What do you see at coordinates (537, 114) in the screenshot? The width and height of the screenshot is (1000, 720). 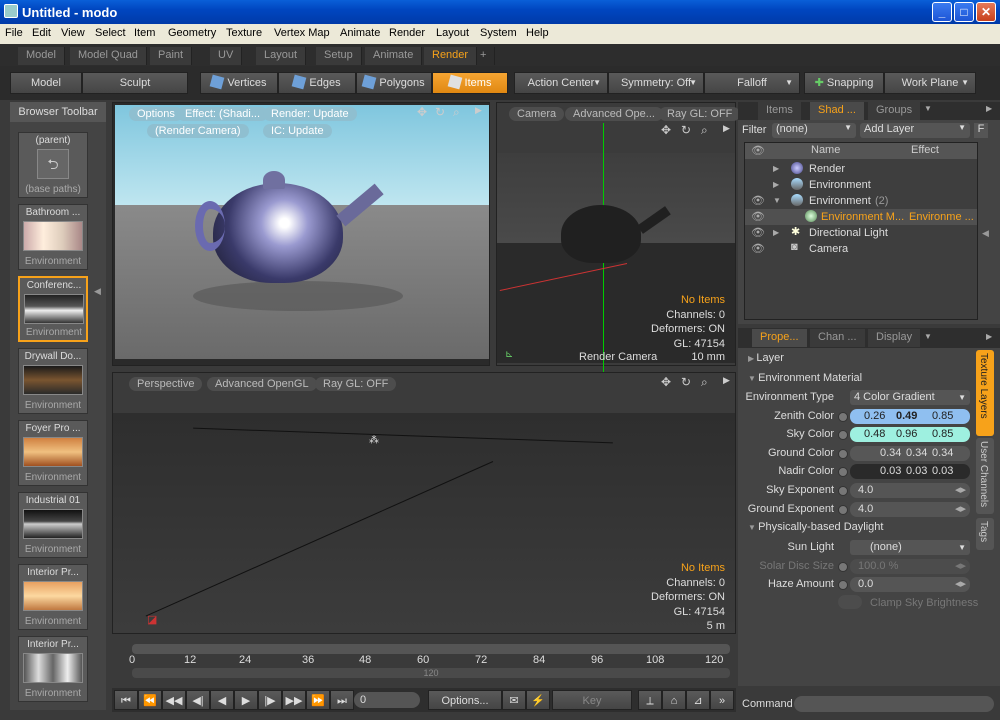 I see `camera-select-button: Camera` at bounding box center [537, 114].